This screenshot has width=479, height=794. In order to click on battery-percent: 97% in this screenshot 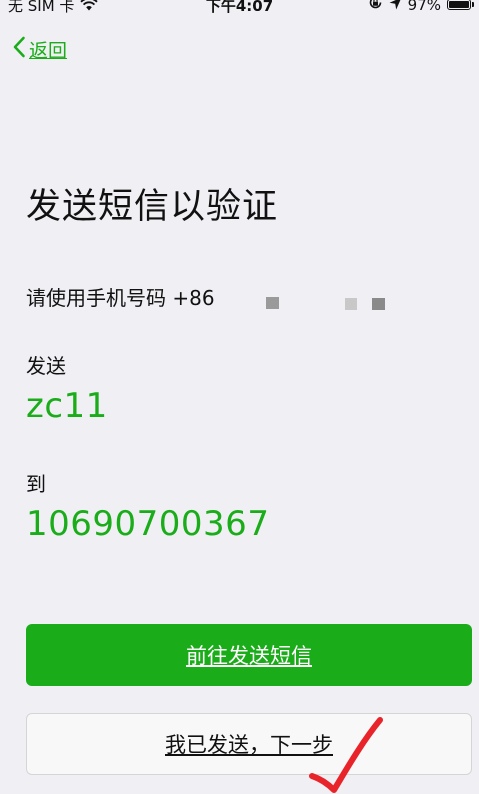, I will do `click(424, 7)`.